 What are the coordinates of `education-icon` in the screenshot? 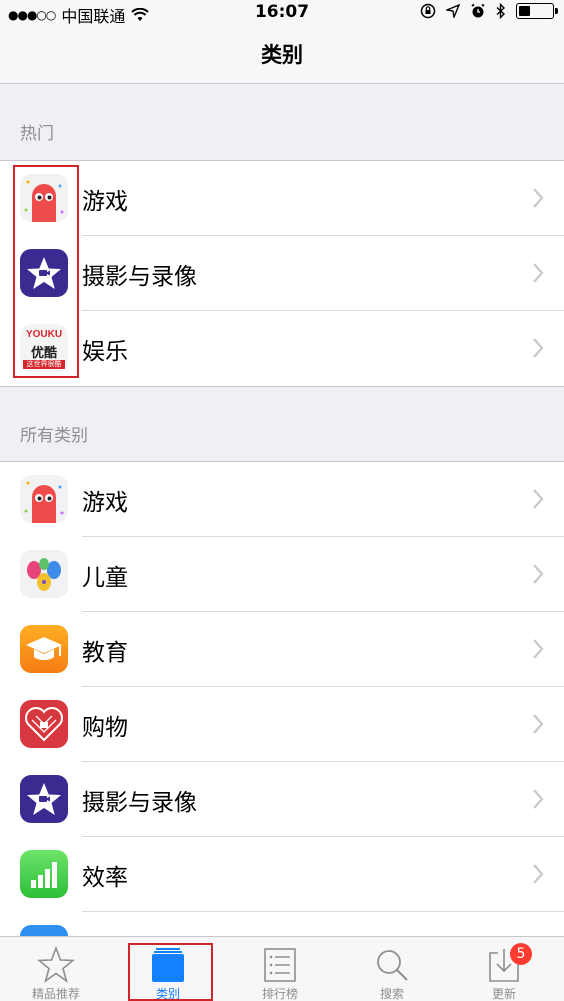 It's located at (44, 649).